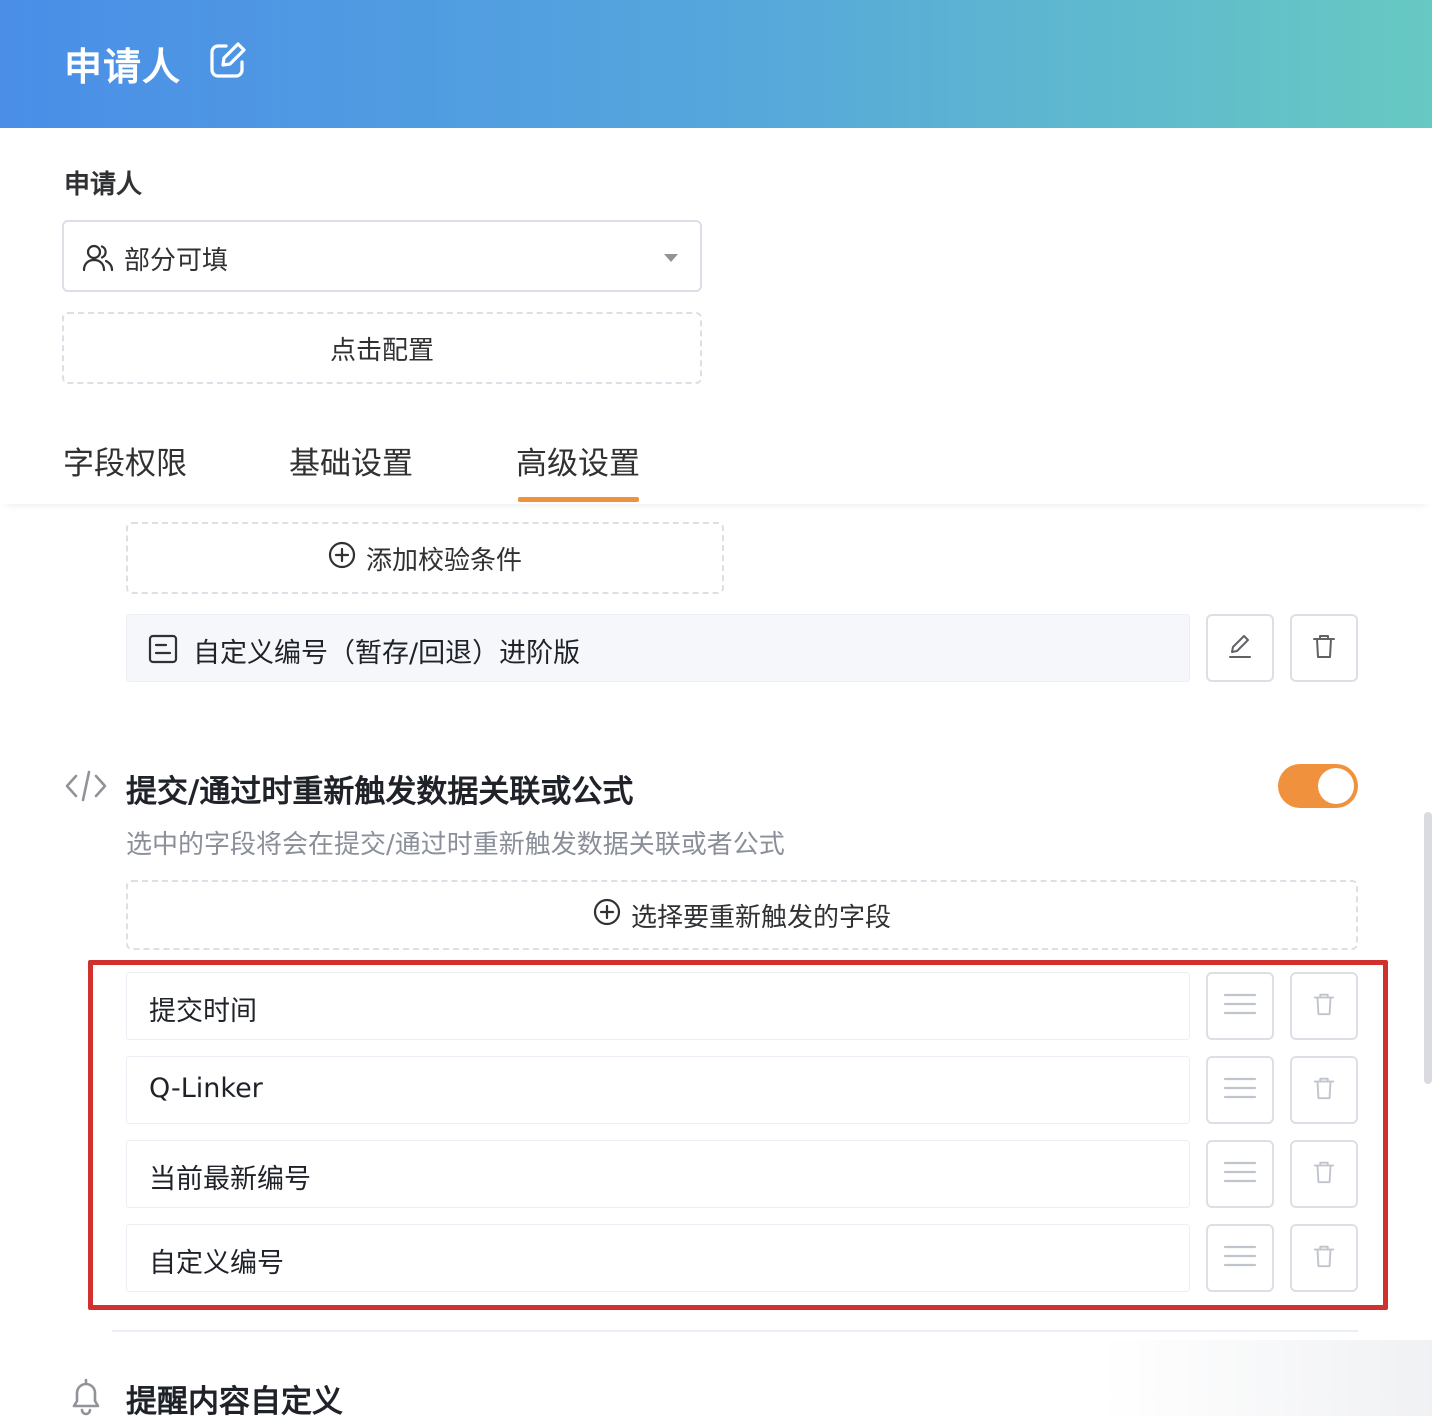  What do you see at coordinates (658, 1090) in the screenshot?
I see `retrigger-field-item: Q-Linker` at bounding box center [658, 1090].